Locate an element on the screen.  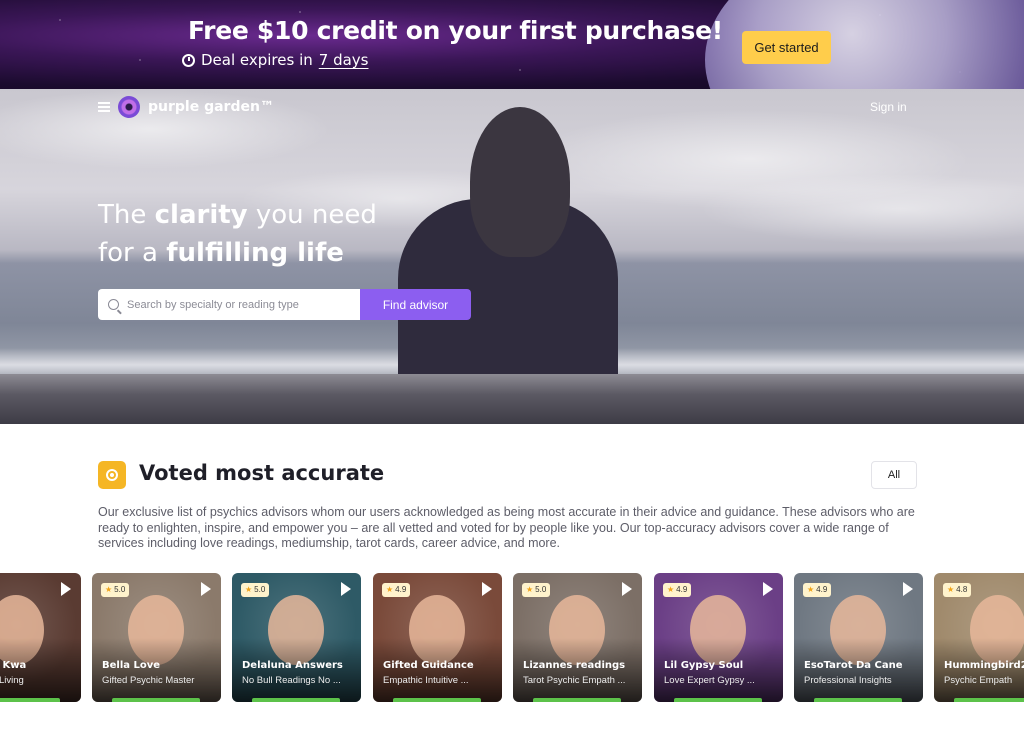
advisor-name: Hummingbird2 is located at coordinates (984, 665).